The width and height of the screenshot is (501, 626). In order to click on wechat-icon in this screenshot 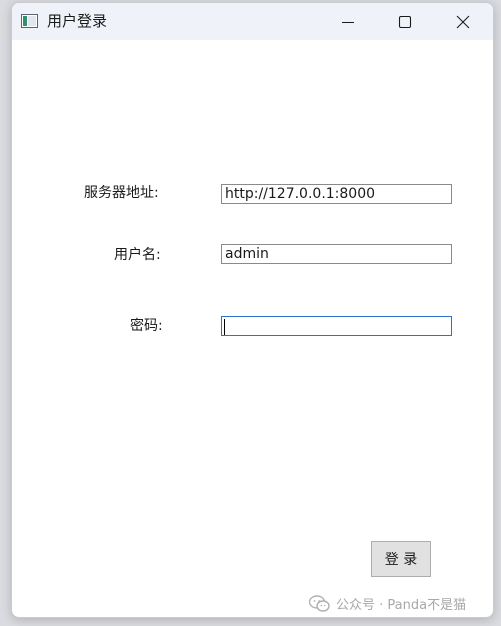, I will do `click(319, 603)`.